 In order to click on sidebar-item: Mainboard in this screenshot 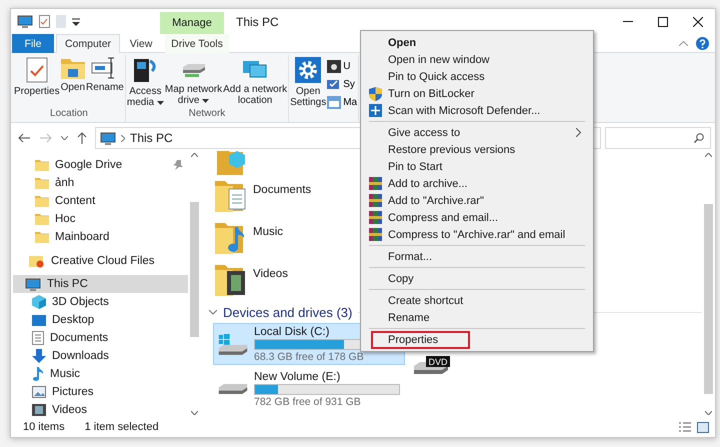, I will do `click(100, 237)`.